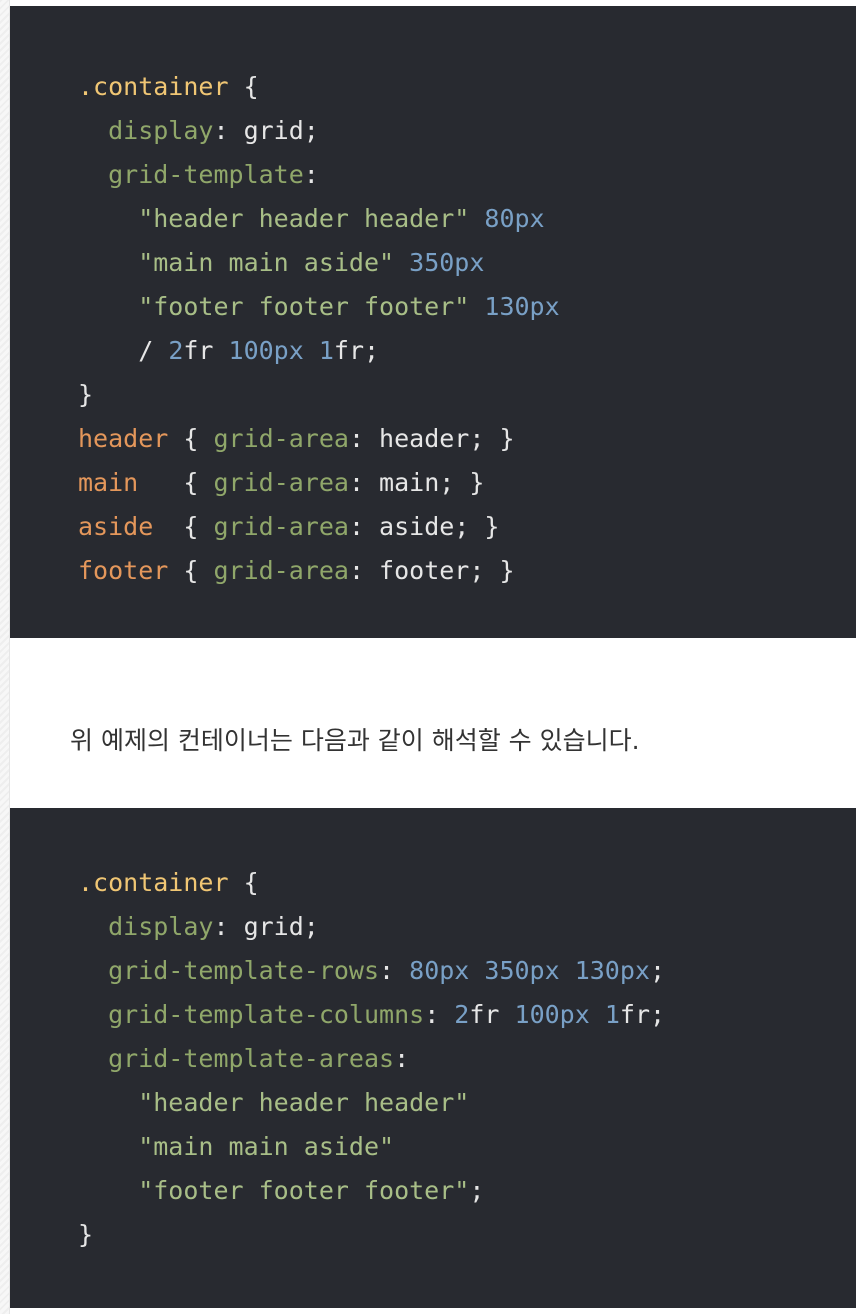  I want to click on code-line: "main main aside" 350px, so click(467, 263).